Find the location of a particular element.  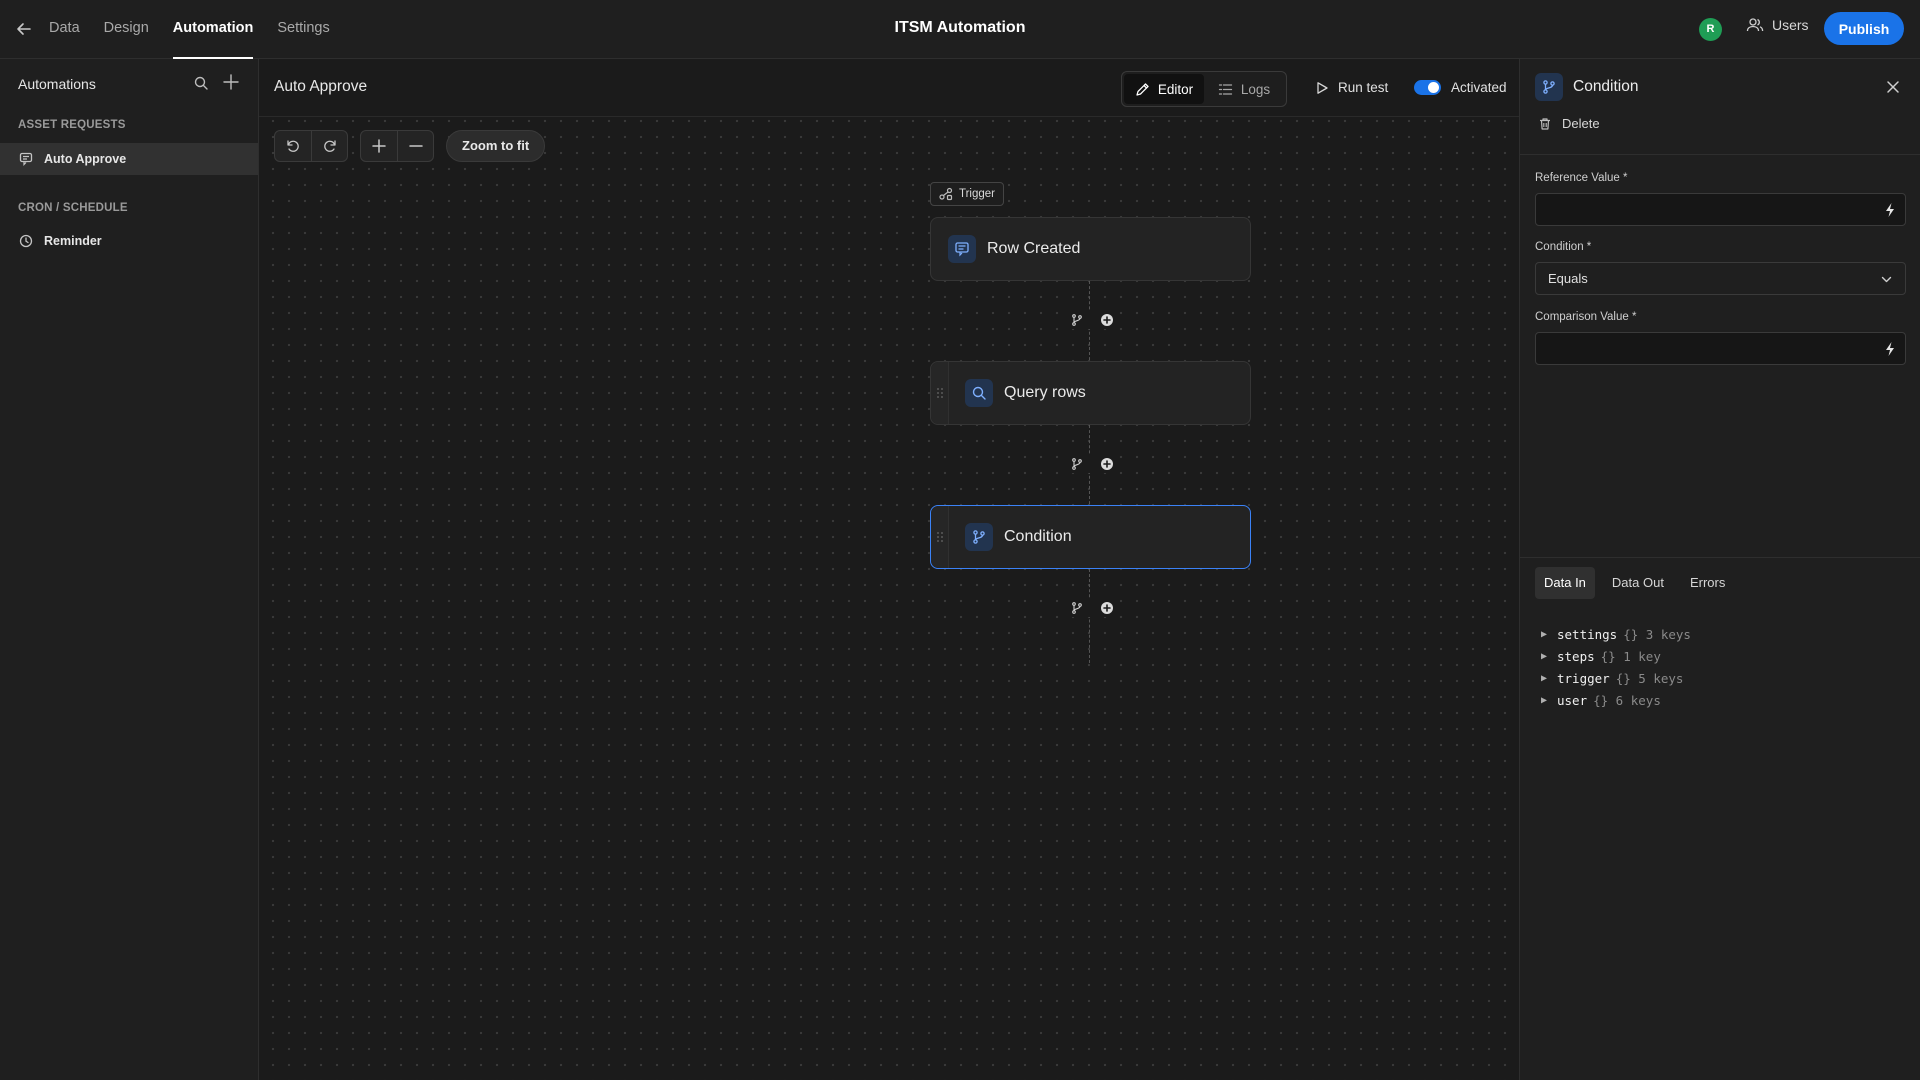

run-test-label: Run test is located at coordinates (1363, 87).